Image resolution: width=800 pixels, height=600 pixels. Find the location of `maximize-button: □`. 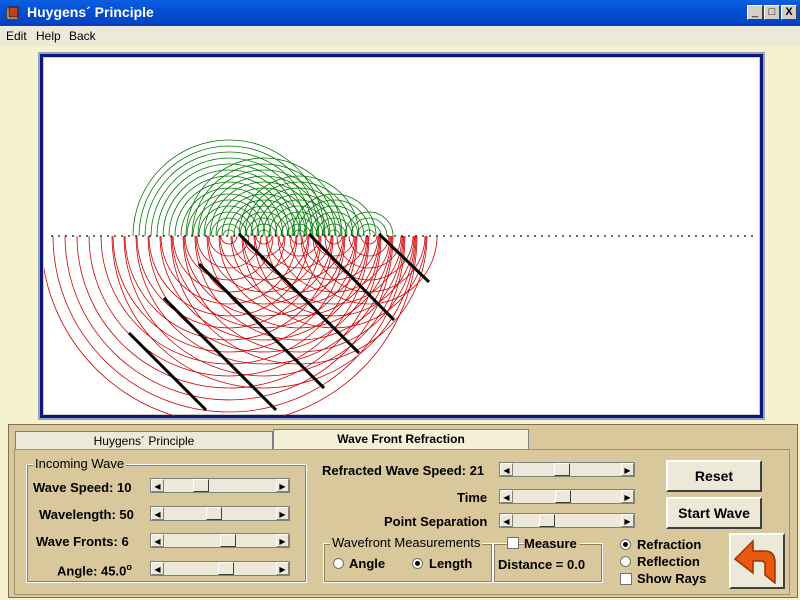

maximize-button: □ is located at coordinates (772, 12).